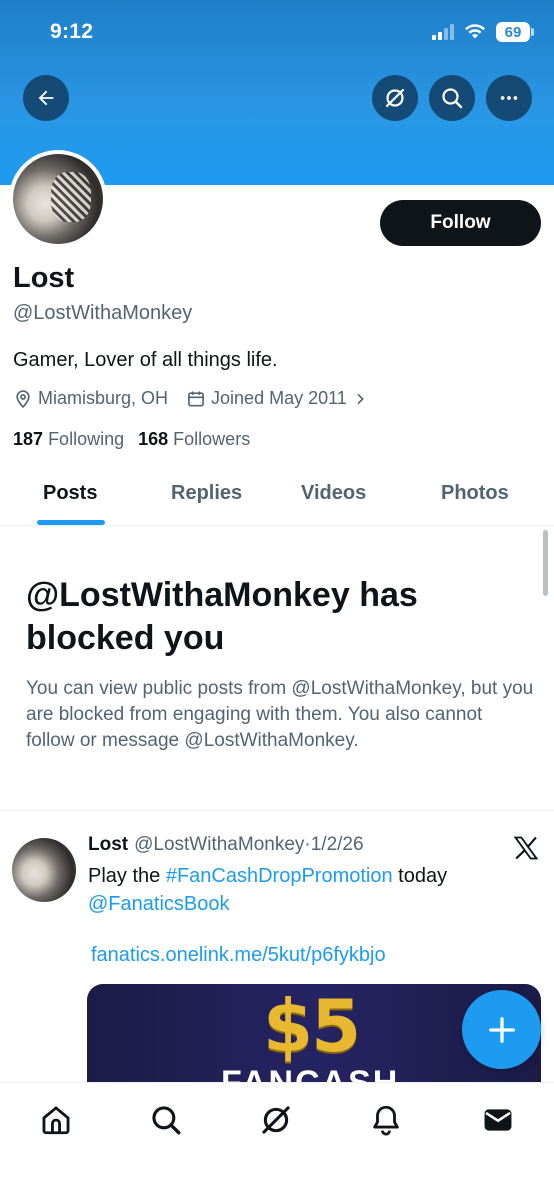  I want to click on status-indicators: 69, so click(483, 32).